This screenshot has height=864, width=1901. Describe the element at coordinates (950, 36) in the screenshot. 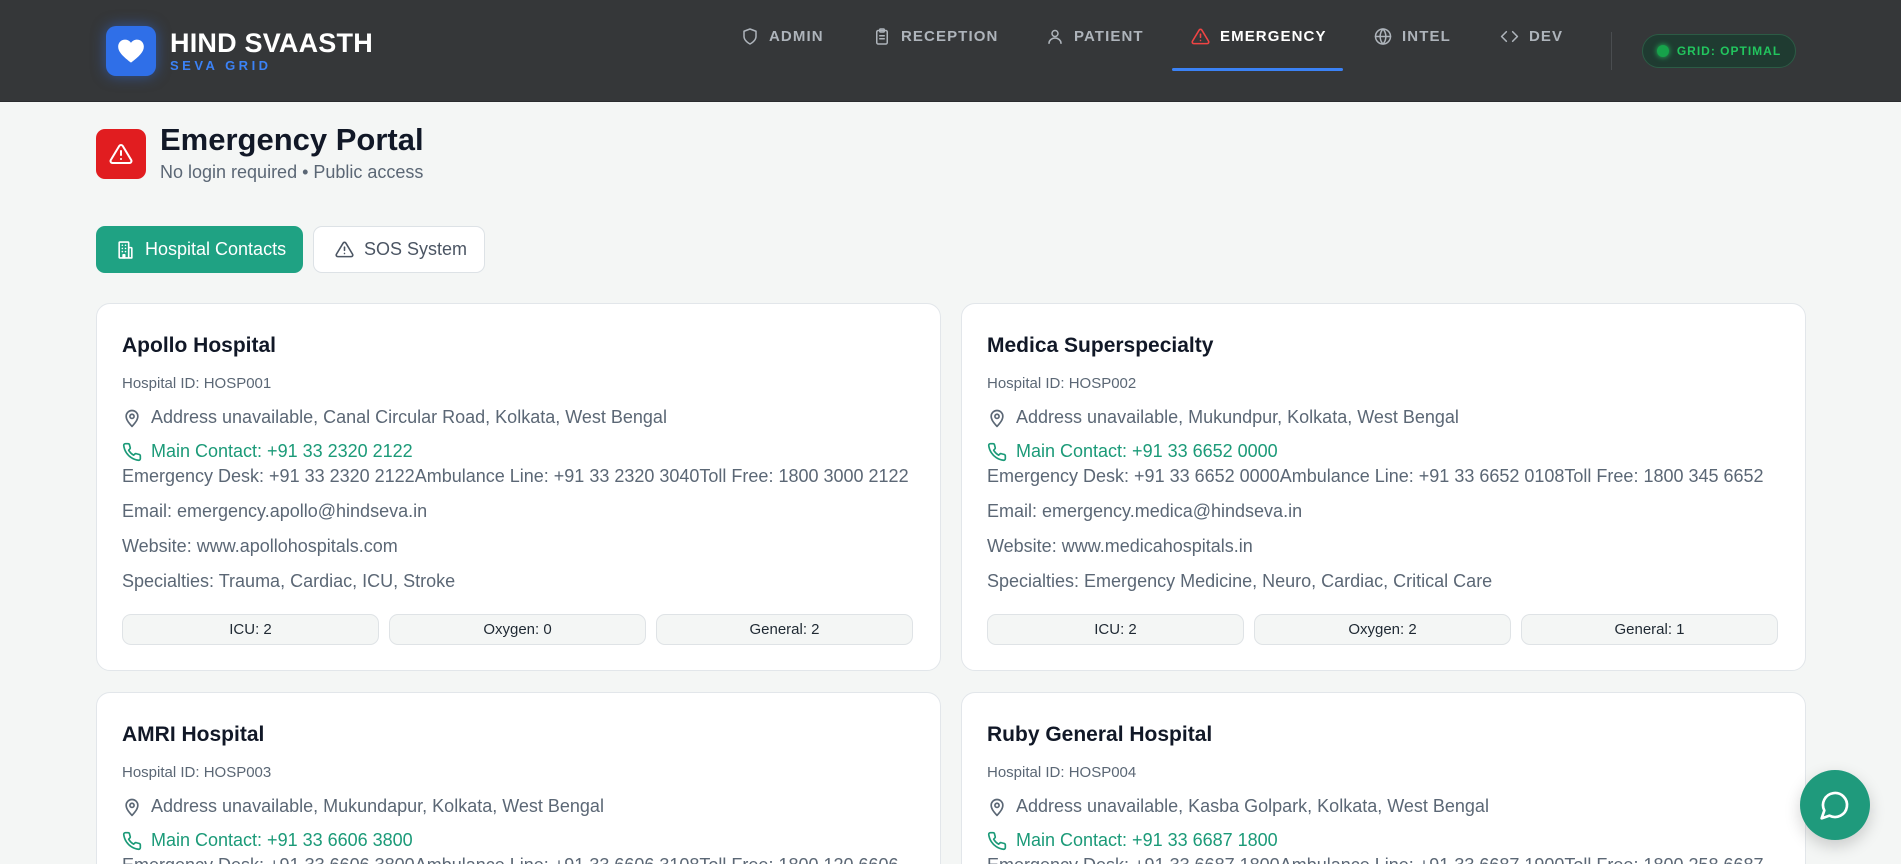

I see `nav-label: RECEPTION` at that location.